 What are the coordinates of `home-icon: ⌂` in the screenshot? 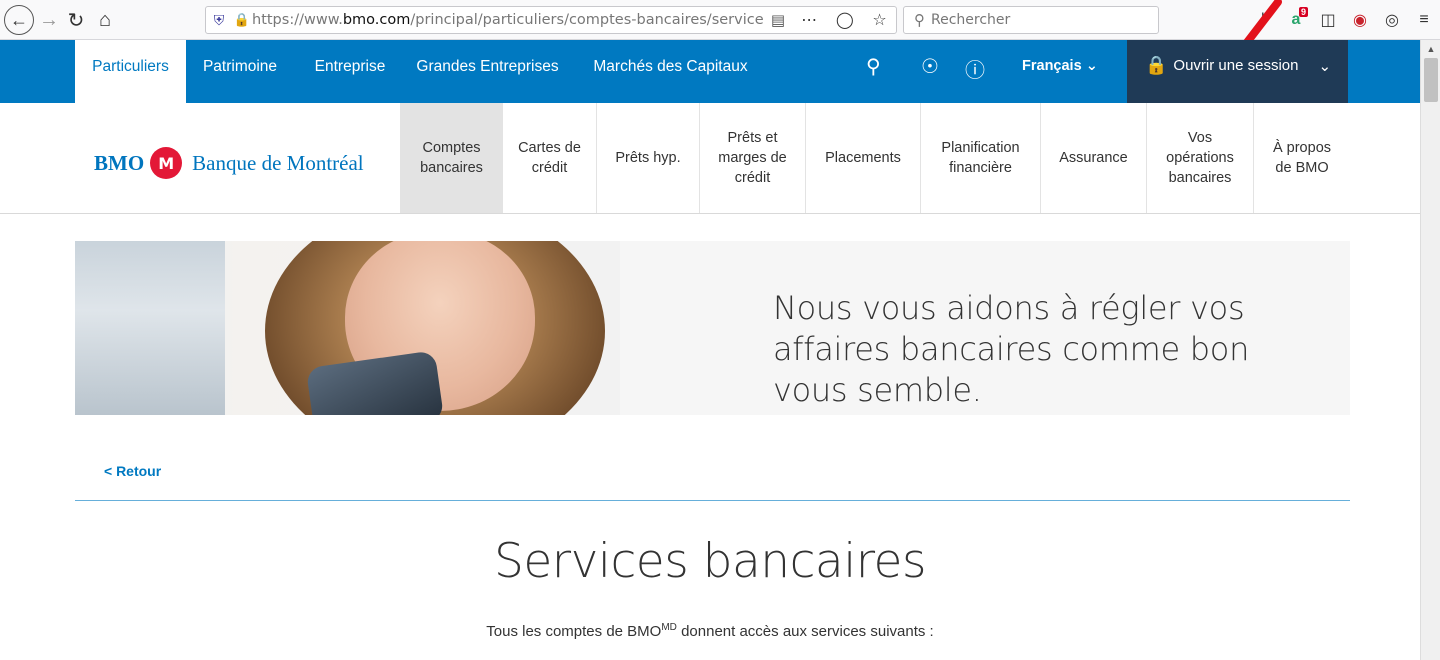 It's located at (105, 20).